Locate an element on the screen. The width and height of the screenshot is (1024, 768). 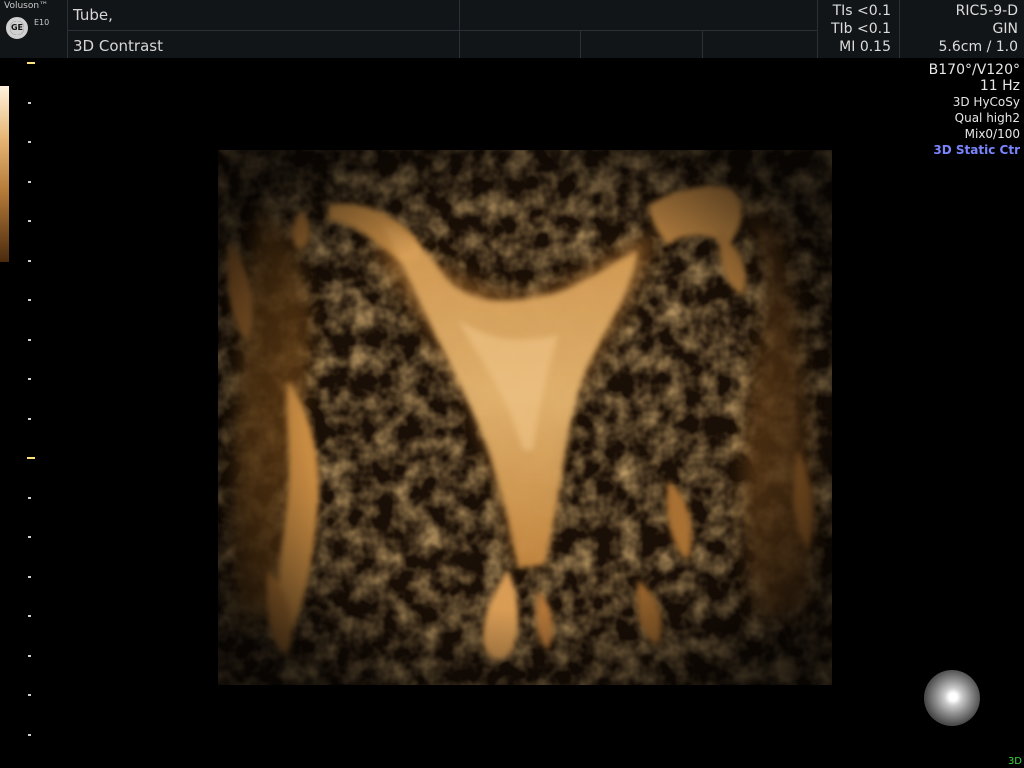
param-frame-rate: 11 Hz is located at coordinates (999, 86).